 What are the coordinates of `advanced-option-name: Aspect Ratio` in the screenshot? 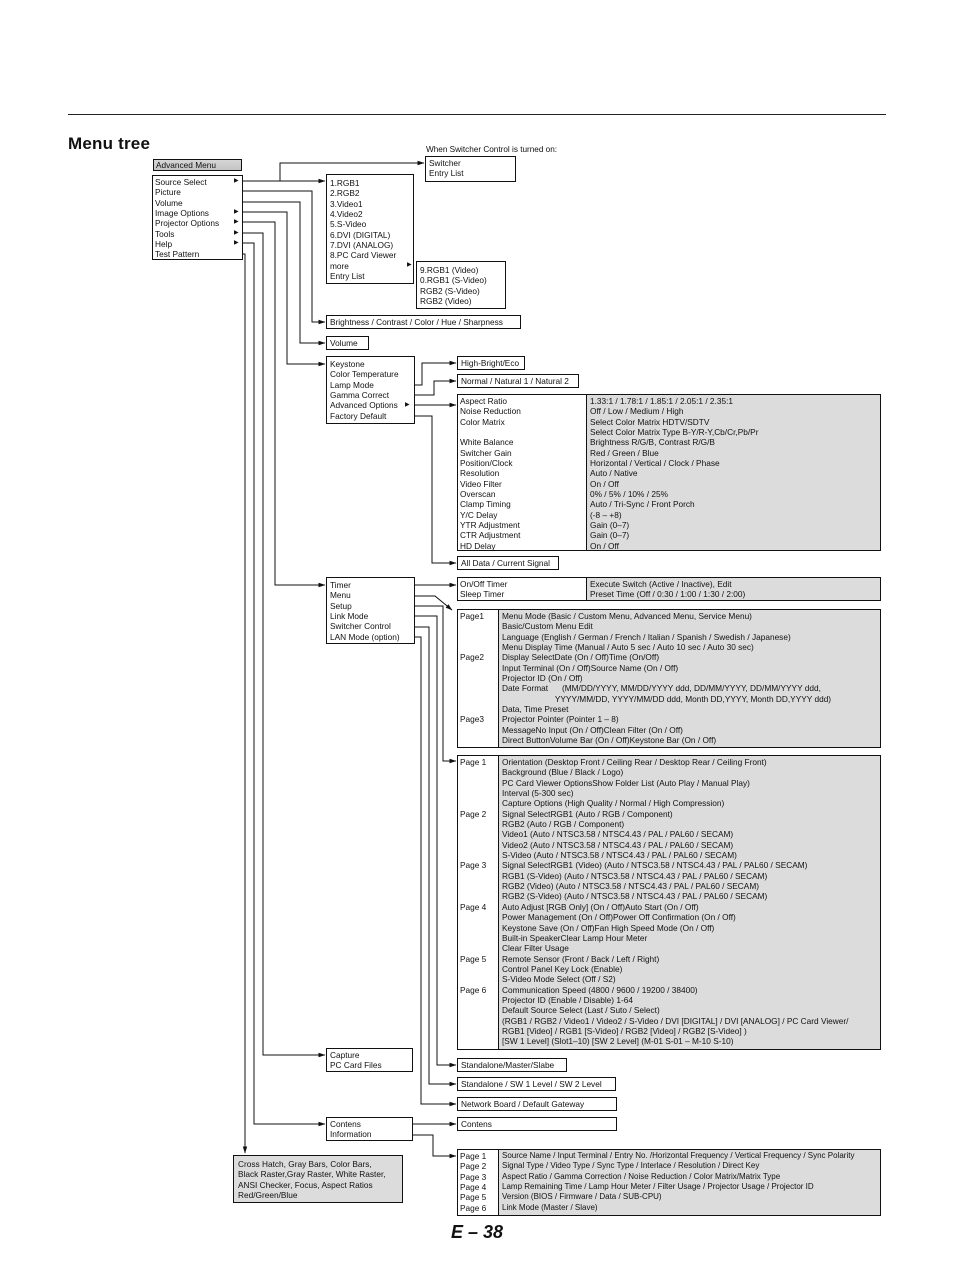 It's located at (484, 401).